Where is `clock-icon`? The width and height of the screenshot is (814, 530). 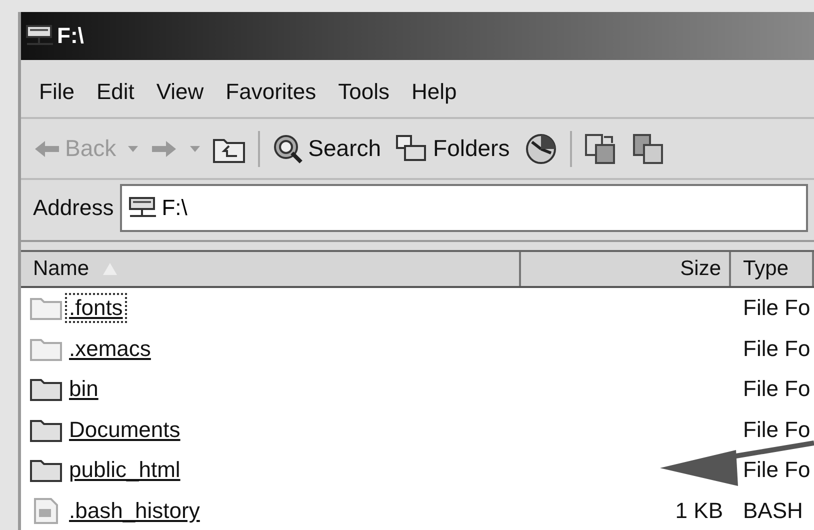
clock-icon is located at coordinates (541, 149).